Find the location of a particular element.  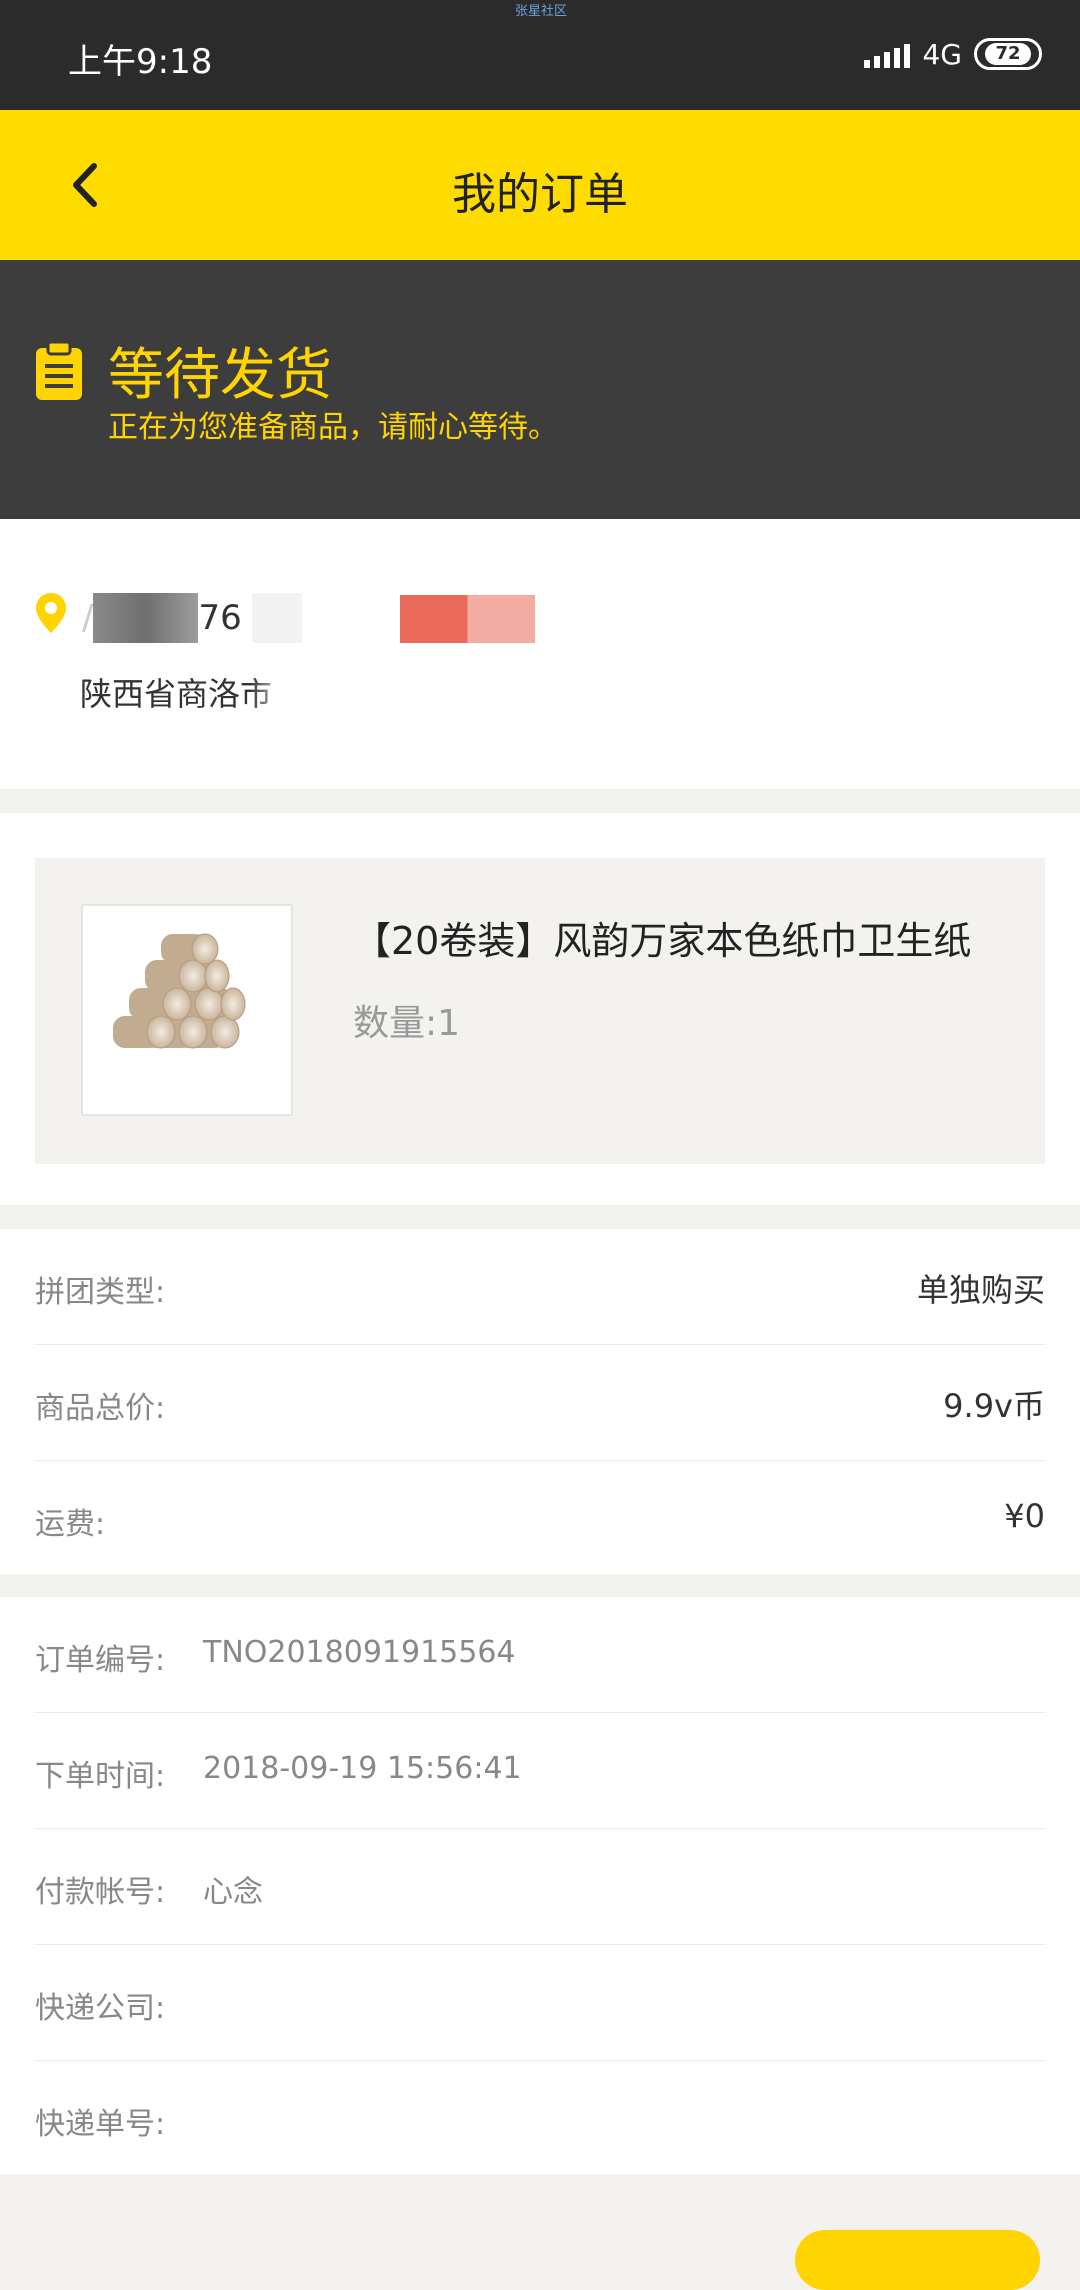

battery-icon: 72 is located at coordinates (1008, 54).